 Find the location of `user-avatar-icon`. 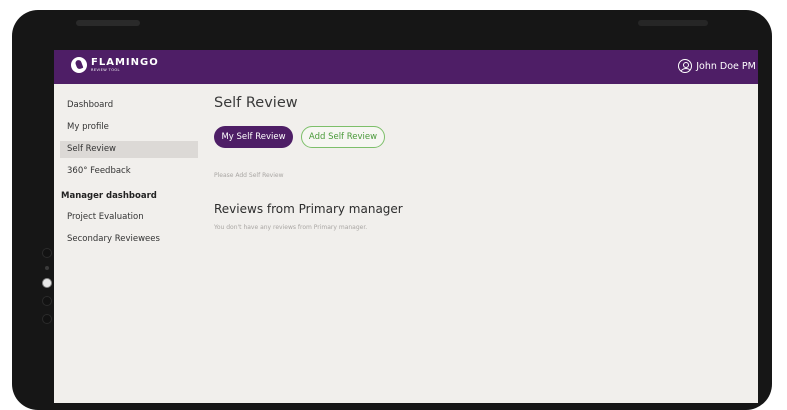

user-avatar-icon is located at coordinates (685, 66).